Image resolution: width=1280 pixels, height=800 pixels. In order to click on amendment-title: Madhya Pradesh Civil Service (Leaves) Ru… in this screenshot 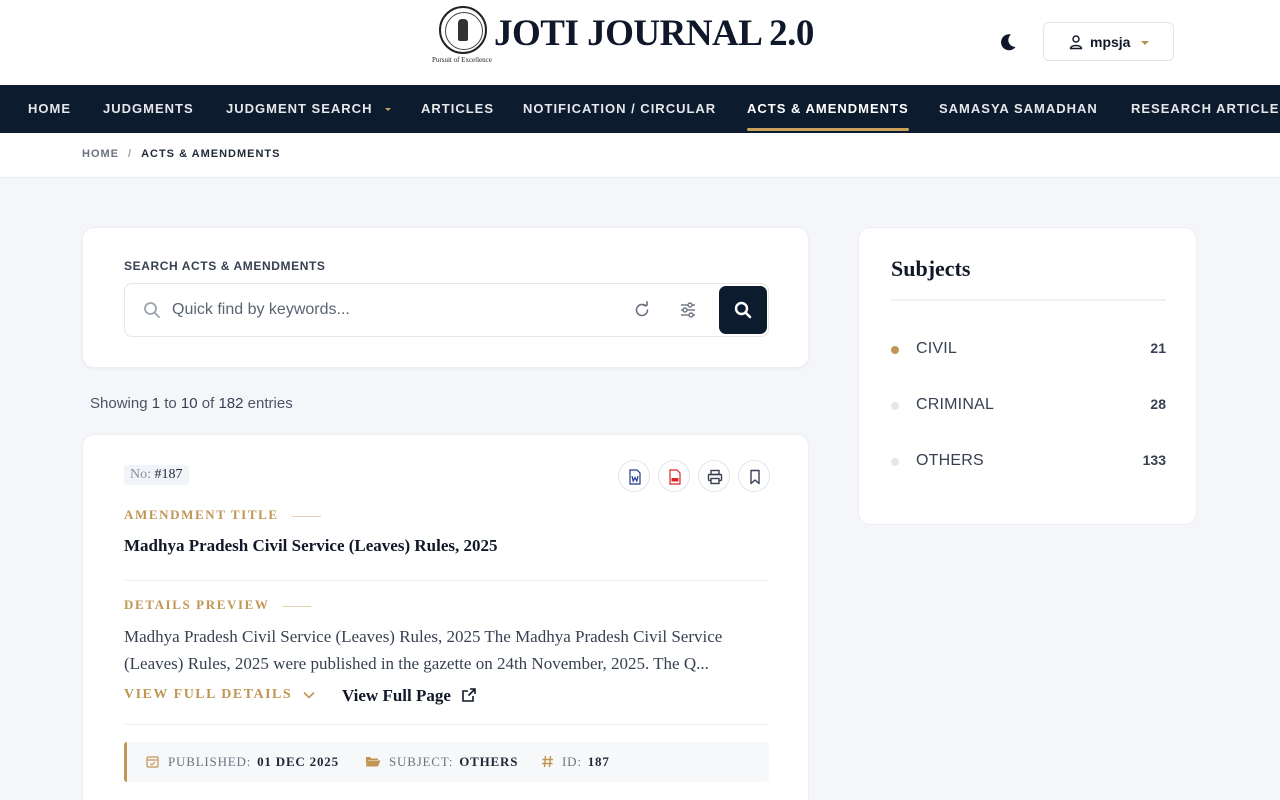, I will do `click(311, 545)`.